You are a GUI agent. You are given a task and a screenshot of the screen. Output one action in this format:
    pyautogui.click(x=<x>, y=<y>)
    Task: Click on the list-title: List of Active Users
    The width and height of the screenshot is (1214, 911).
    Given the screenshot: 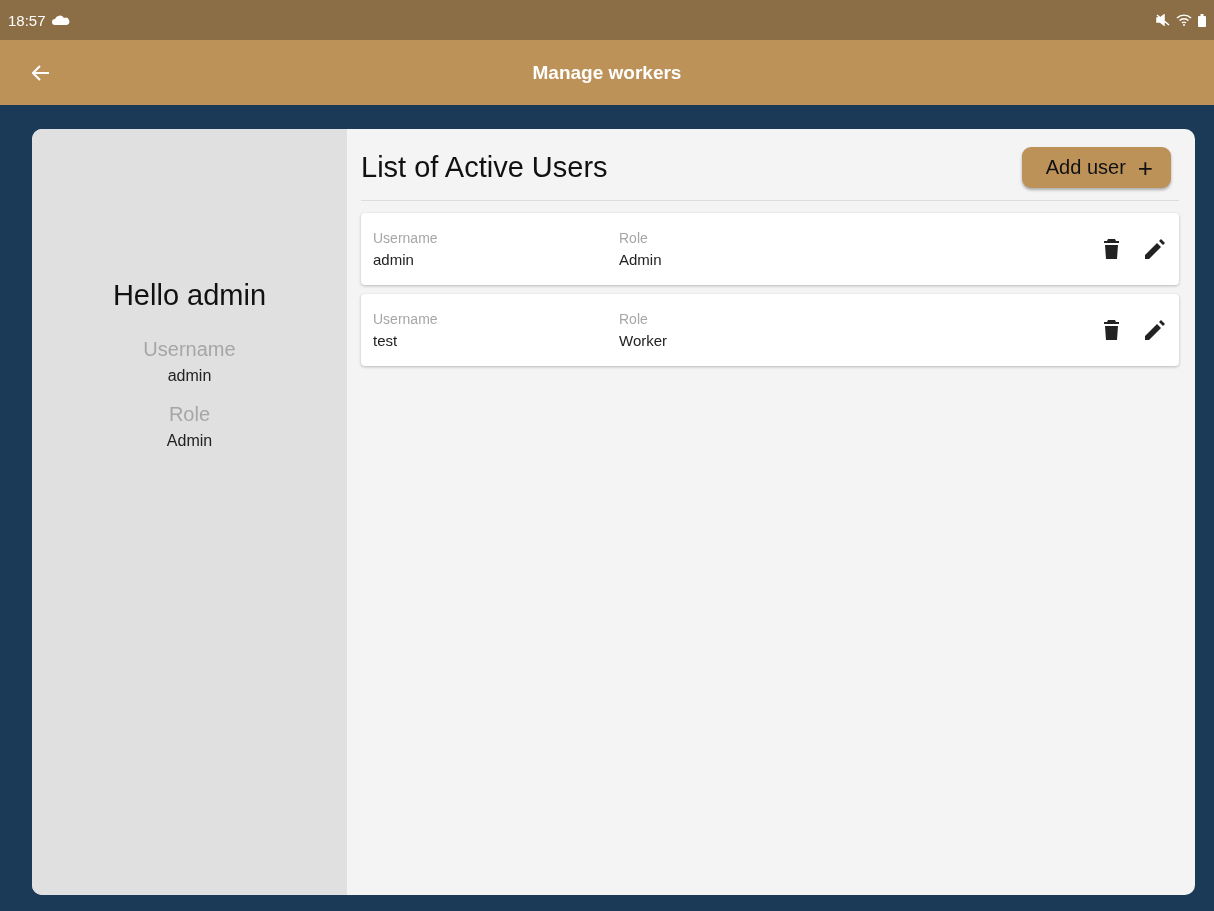 What is the action you would take?
    pyautogui.click(x=484, y=167)
    